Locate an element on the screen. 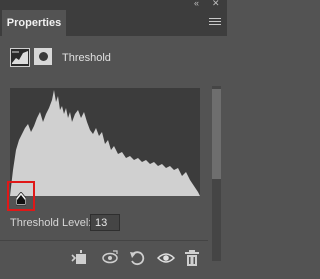 The height and width of the screenshot is (279, 320). adjustment-layer-icon is located at coordinates (20, 57).